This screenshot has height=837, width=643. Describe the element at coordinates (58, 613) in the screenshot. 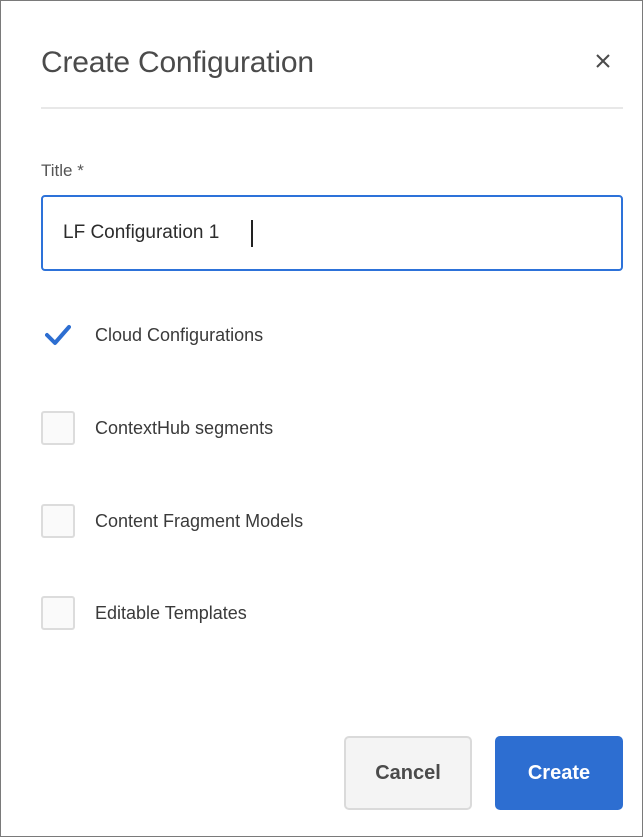

I see `checkbox-editable-templates` at that location.